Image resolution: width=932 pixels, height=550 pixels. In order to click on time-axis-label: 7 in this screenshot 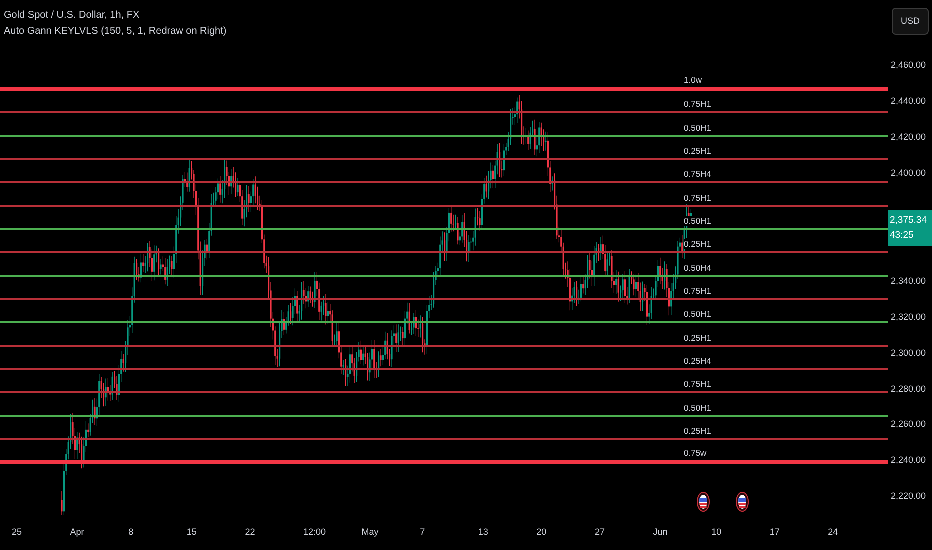, I will do `click(423, 532)`.